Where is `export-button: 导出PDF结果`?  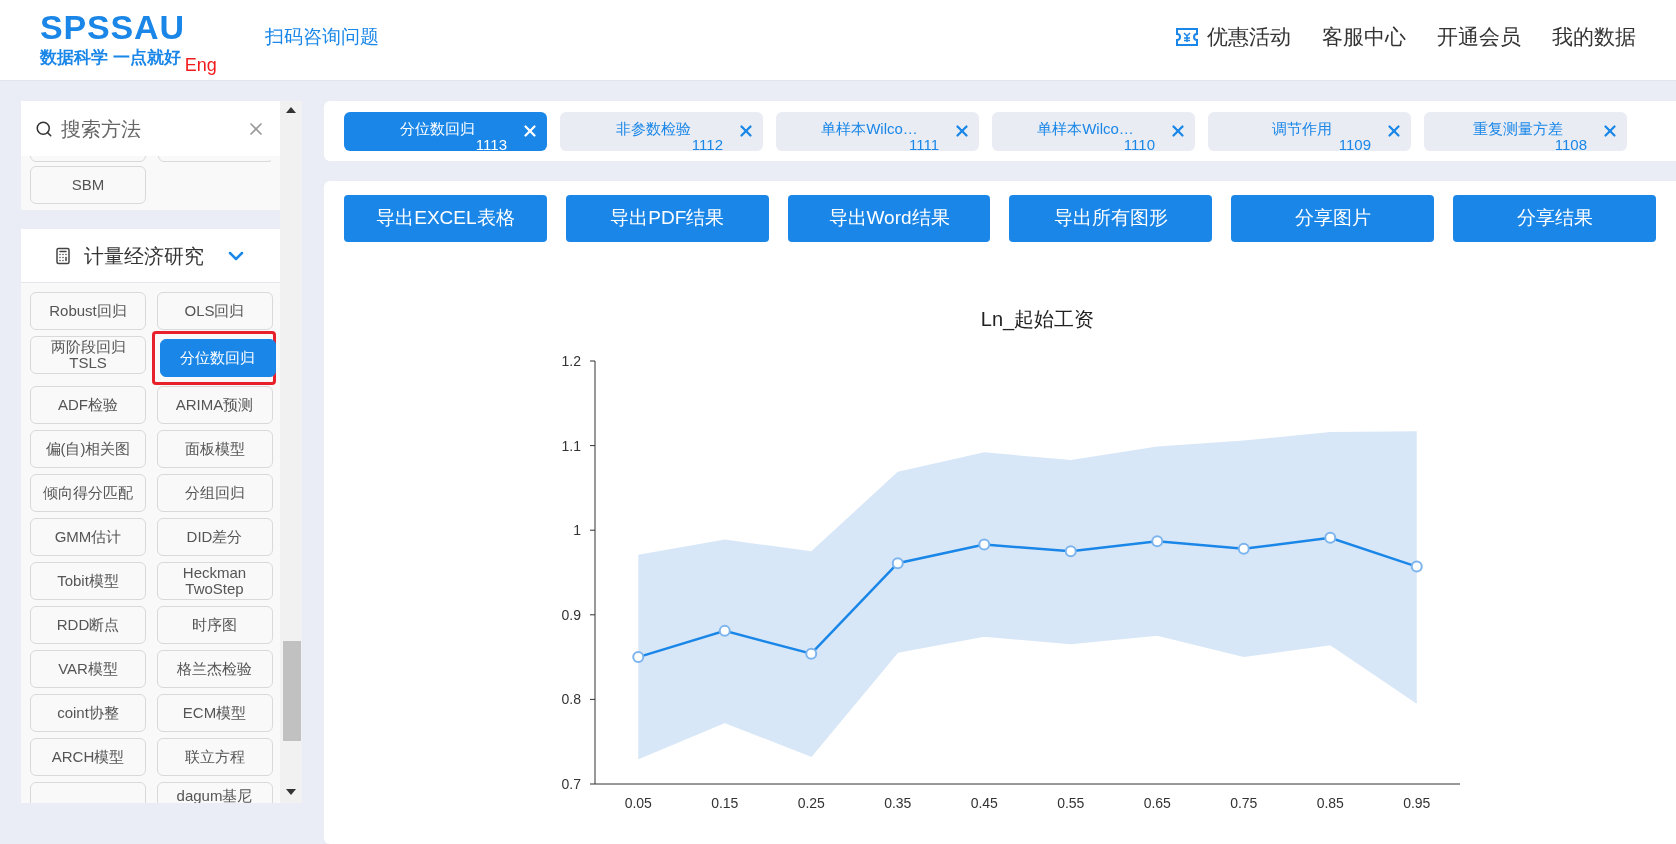 export-button: 导出PDF结果 is located at coordinates (667, 218).